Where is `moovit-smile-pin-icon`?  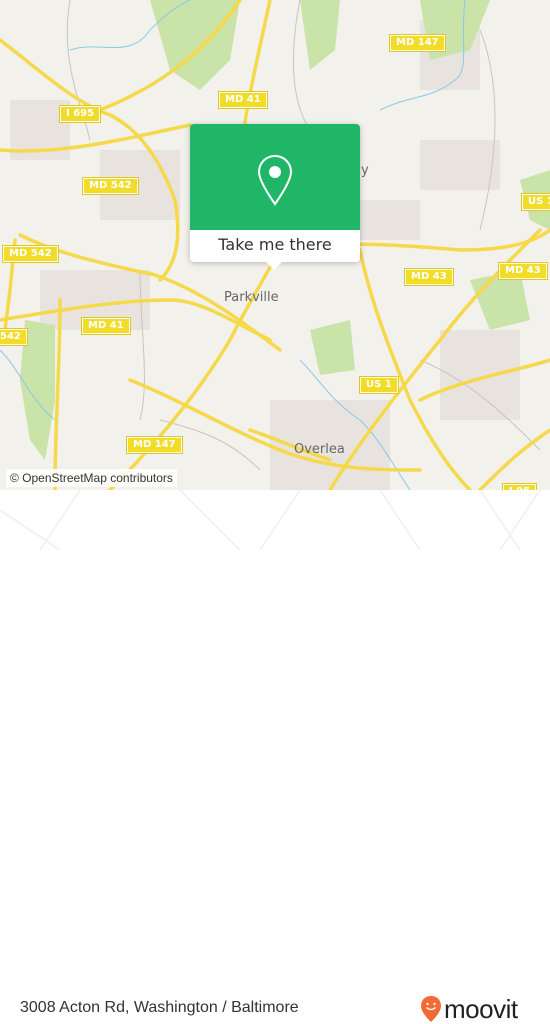 moovit-smile-pin-icon is located at coordinates (431, 1009).